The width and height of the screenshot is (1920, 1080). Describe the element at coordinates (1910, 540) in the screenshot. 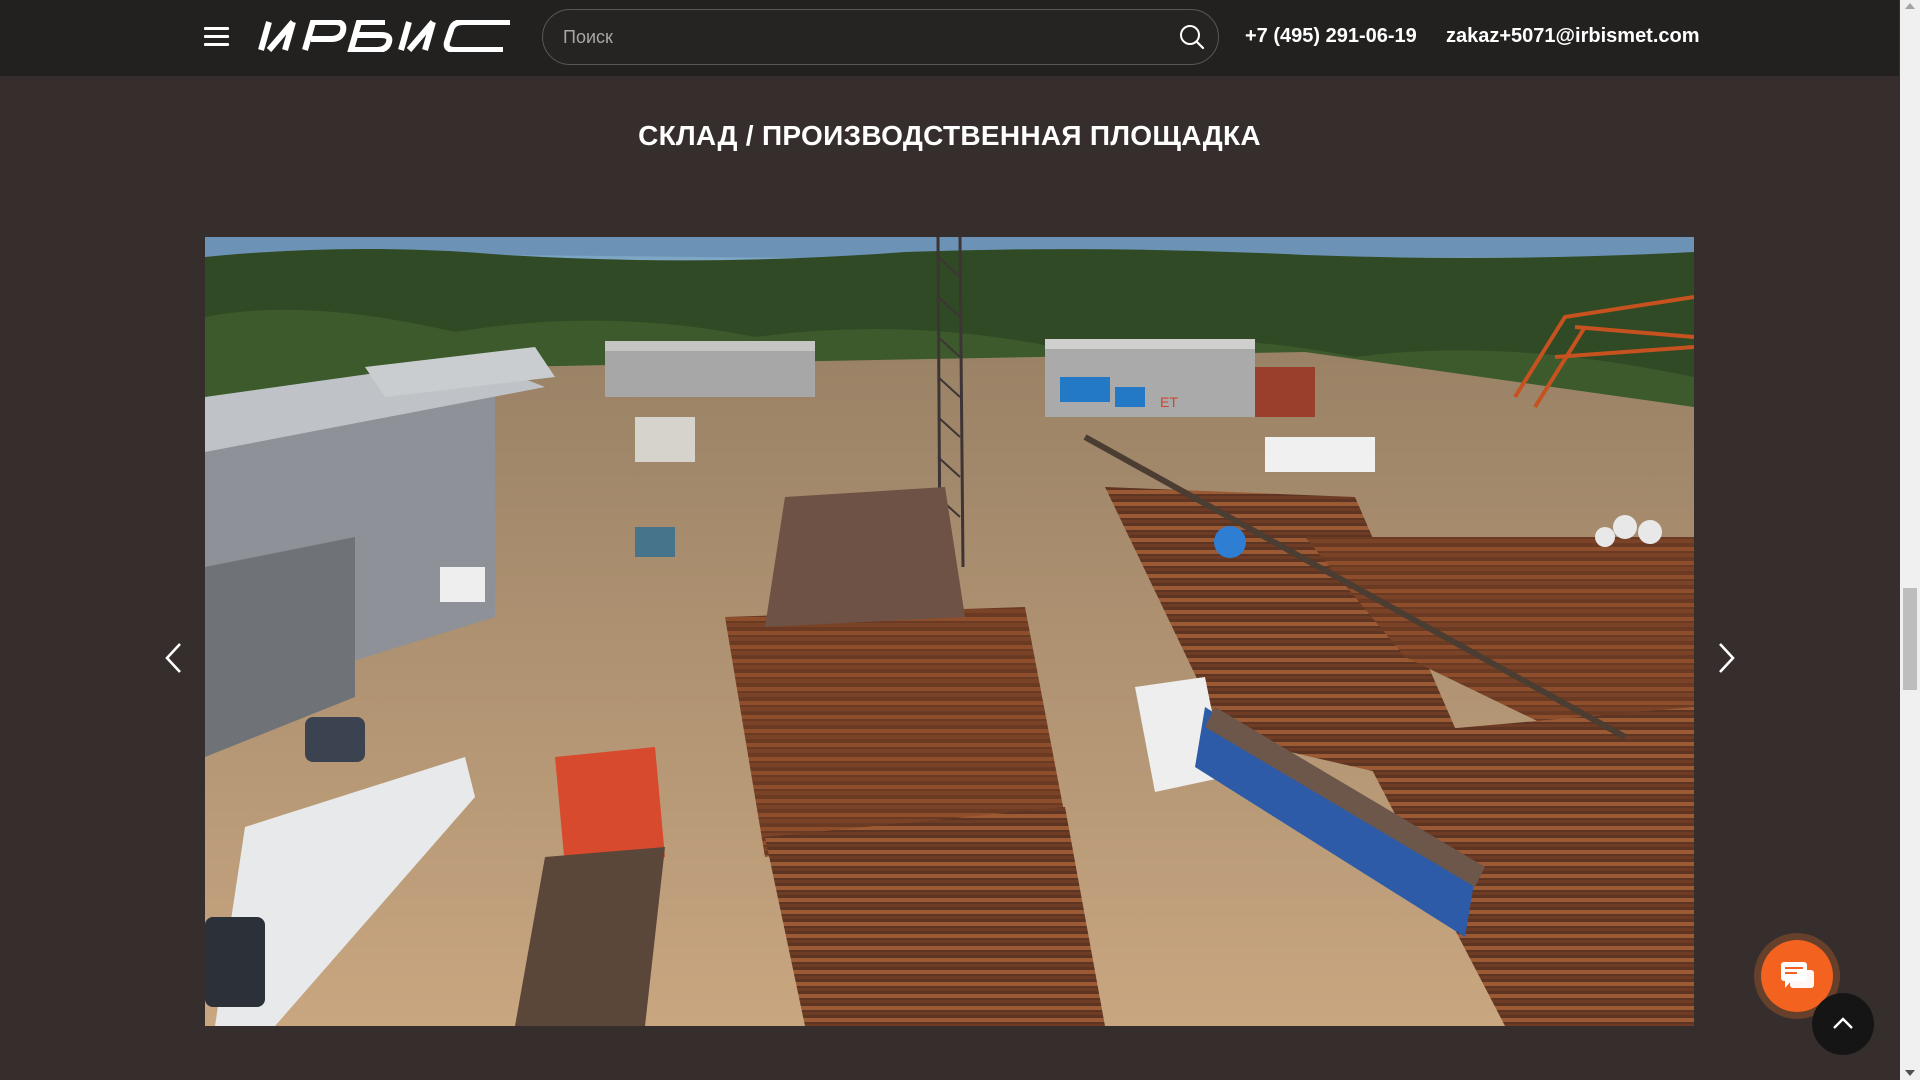

I see `scrollbar` at that location.